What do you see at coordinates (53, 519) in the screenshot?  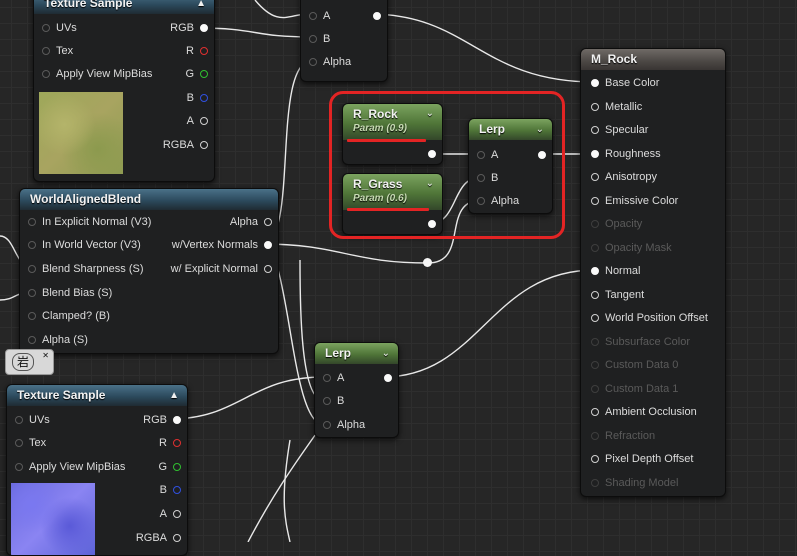 I see `texture-preview-normal` at bounding box center [53, 519].